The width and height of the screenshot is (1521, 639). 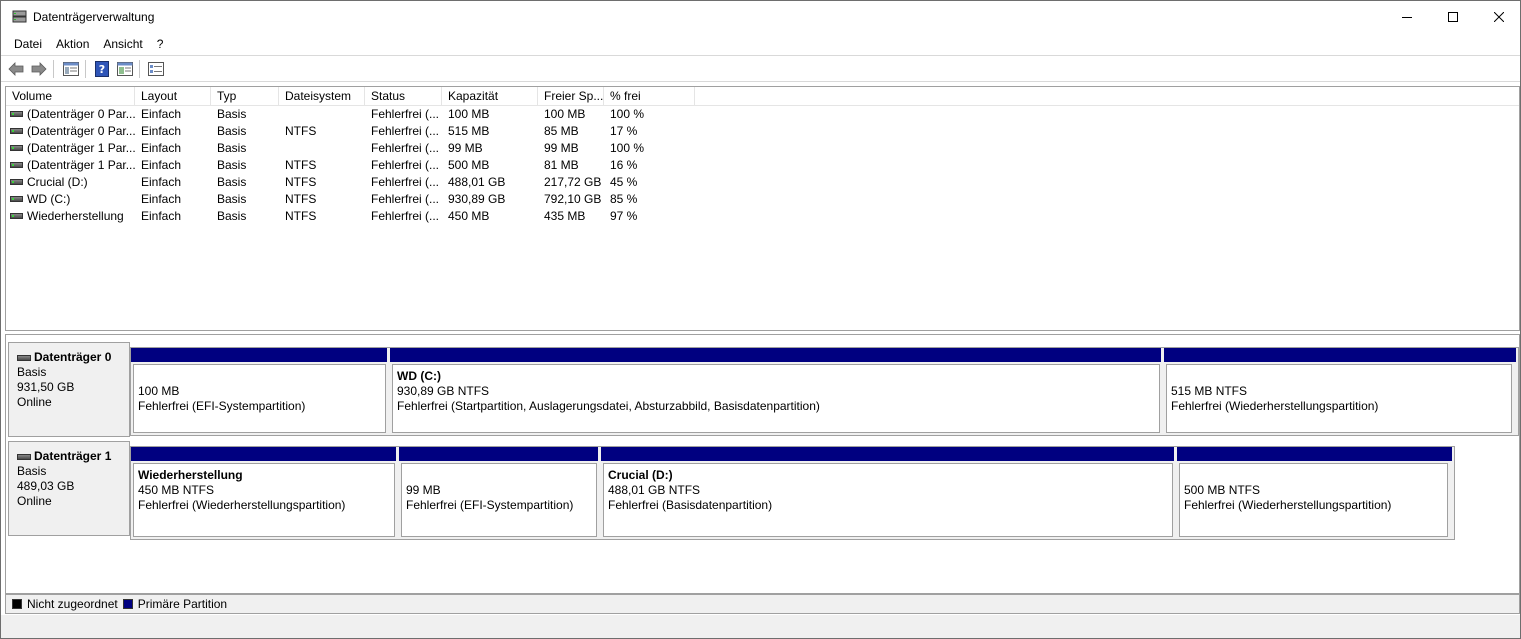 I want to click on cell-volume: Crucial (D:), so click(x=70, y=182).